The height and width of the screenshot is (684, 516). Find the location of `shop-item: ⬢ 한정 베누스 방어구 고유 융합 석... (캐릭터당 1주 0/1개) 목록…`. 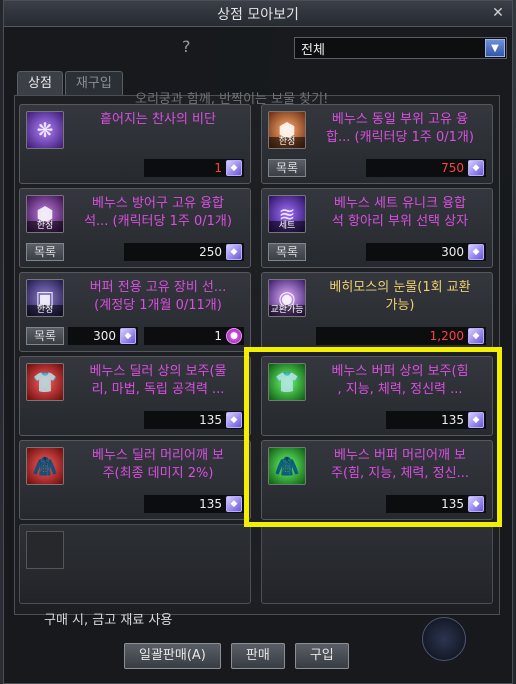

shop-item: ⬢ 한정 베누스 방어구 고유 융합 석... (캐릭터당 1주 0/1개) 목록… is located at coordinates (135, 228).